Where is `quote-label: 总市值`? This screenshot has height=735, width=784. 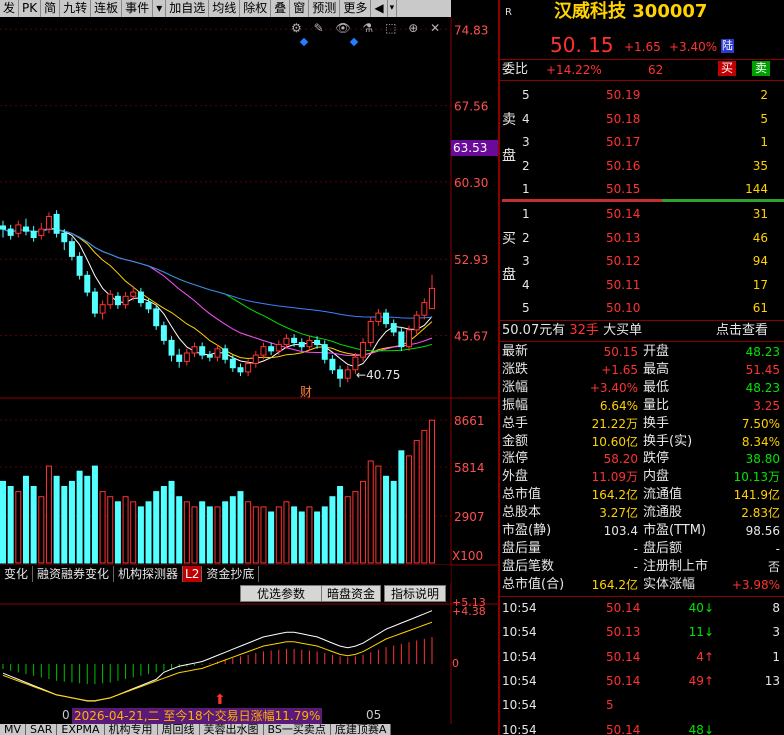
quote-label: 总市值 is located at coordinates (522, 495).